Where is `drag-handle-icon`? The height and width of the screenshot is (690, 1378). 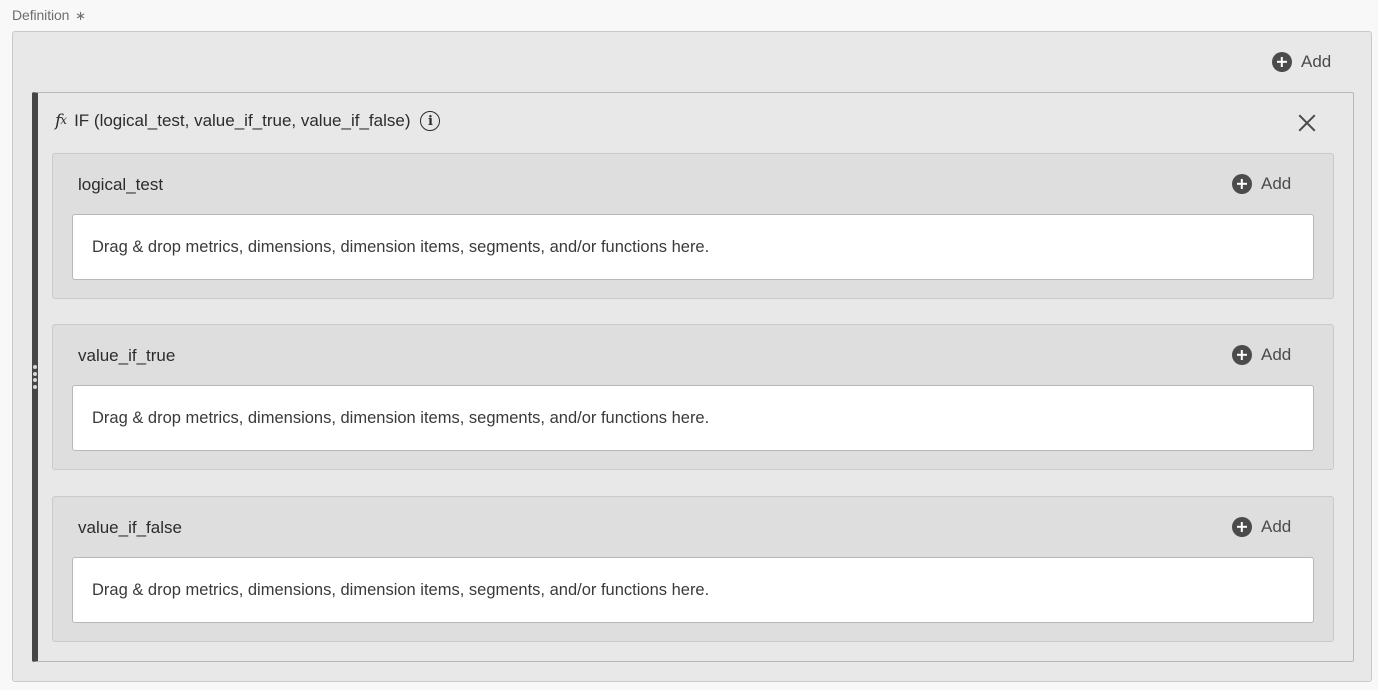 drag-handle-icon is located at coordinates (35, 377).